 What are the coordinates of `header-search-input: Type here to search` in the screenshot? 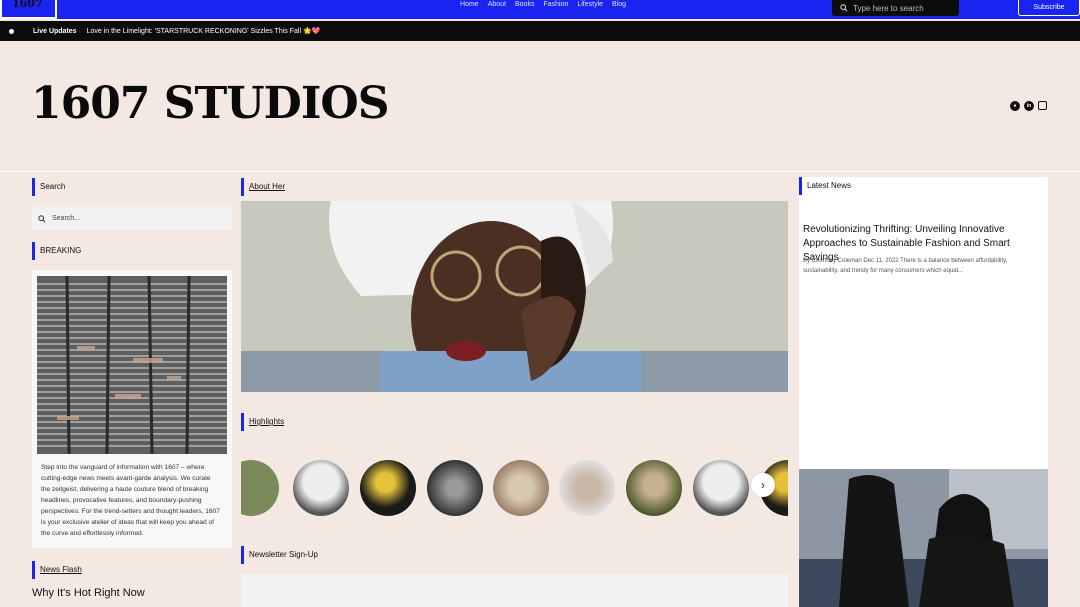 It's located at (895, 8).